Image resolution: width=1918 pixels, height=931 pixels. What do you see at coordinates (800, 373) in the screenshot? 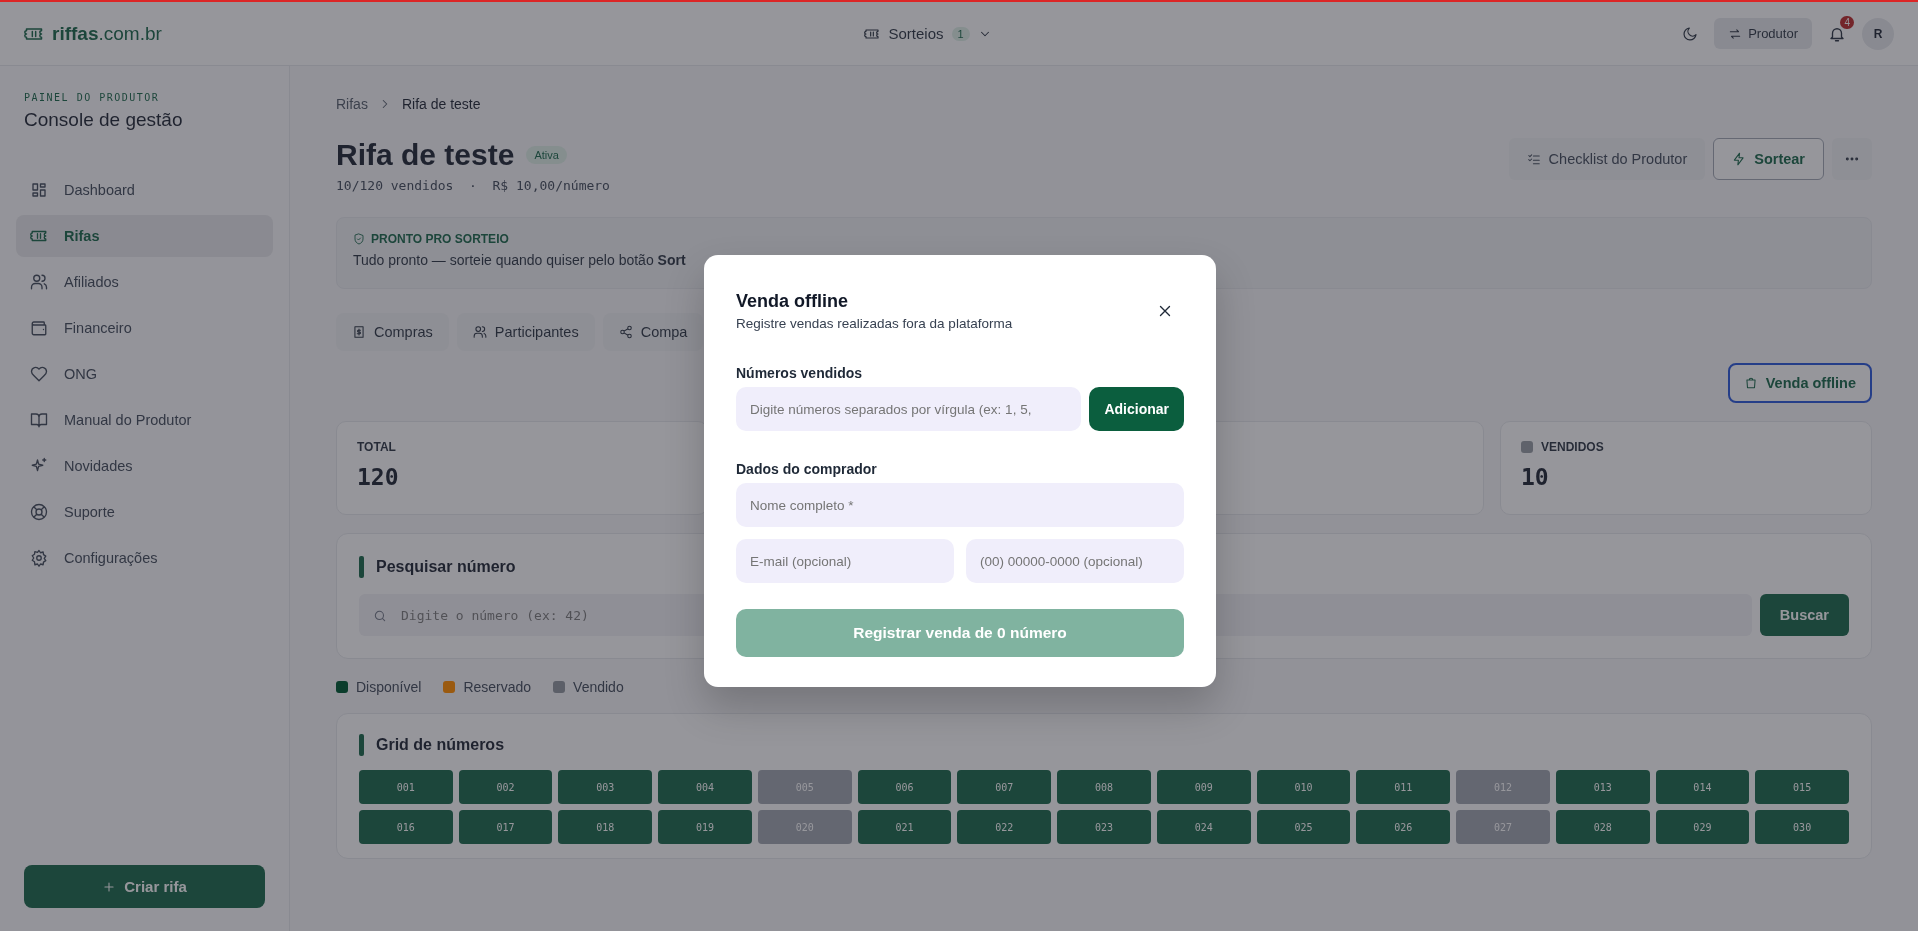
I see `field-label: Números vendidos` at bounding box center [800, 373].